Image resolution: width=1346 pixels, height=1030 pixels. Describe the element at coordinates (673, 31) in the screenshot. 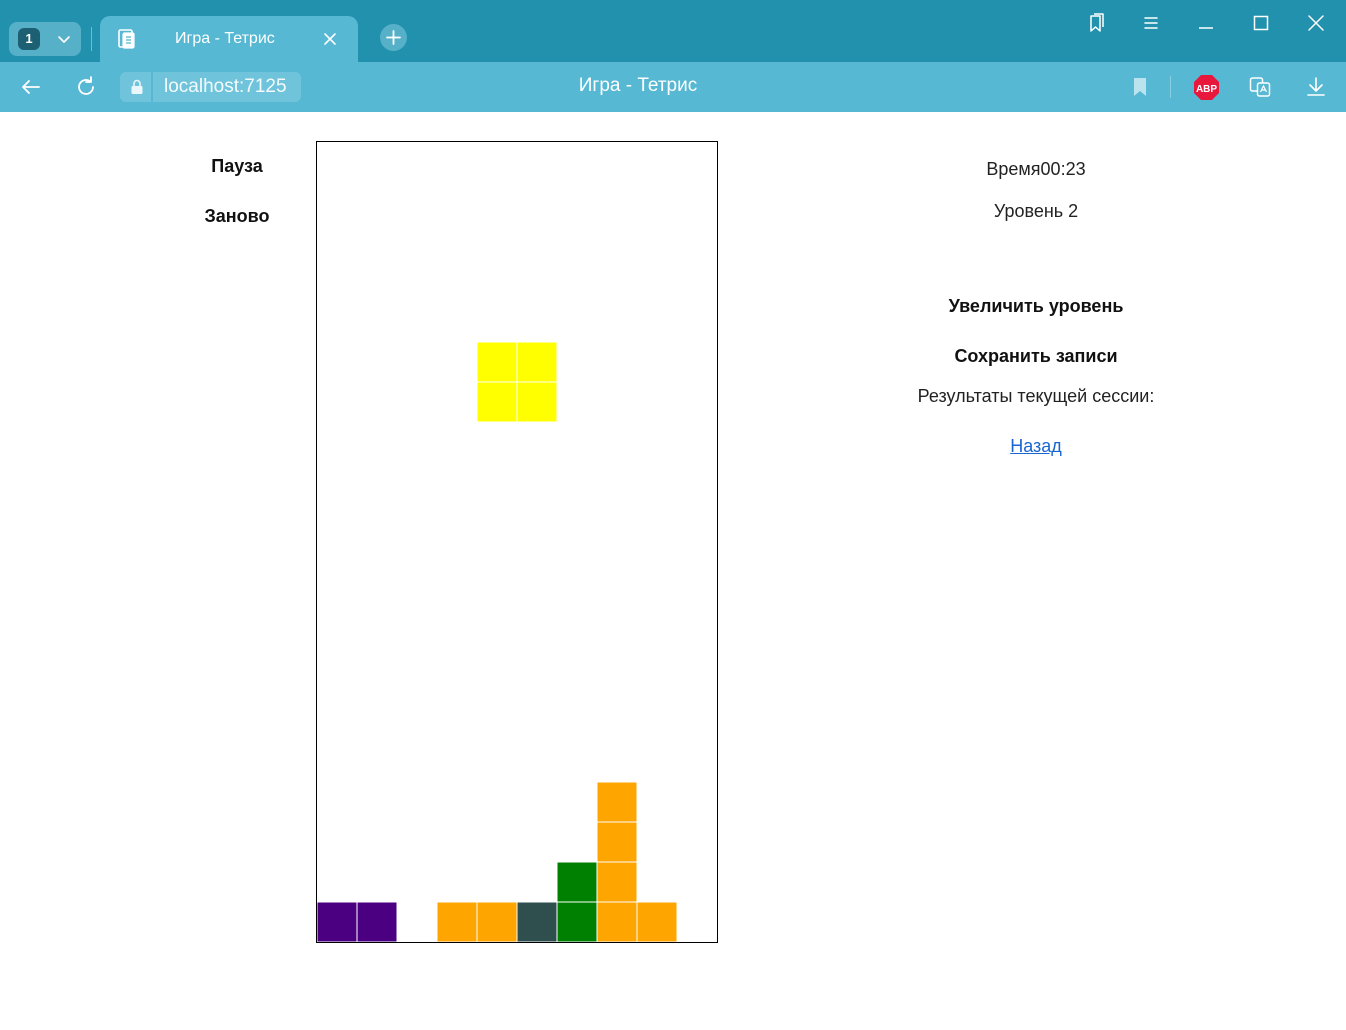

I see `title-bar: 1 Игра - Тетрис` at that location.